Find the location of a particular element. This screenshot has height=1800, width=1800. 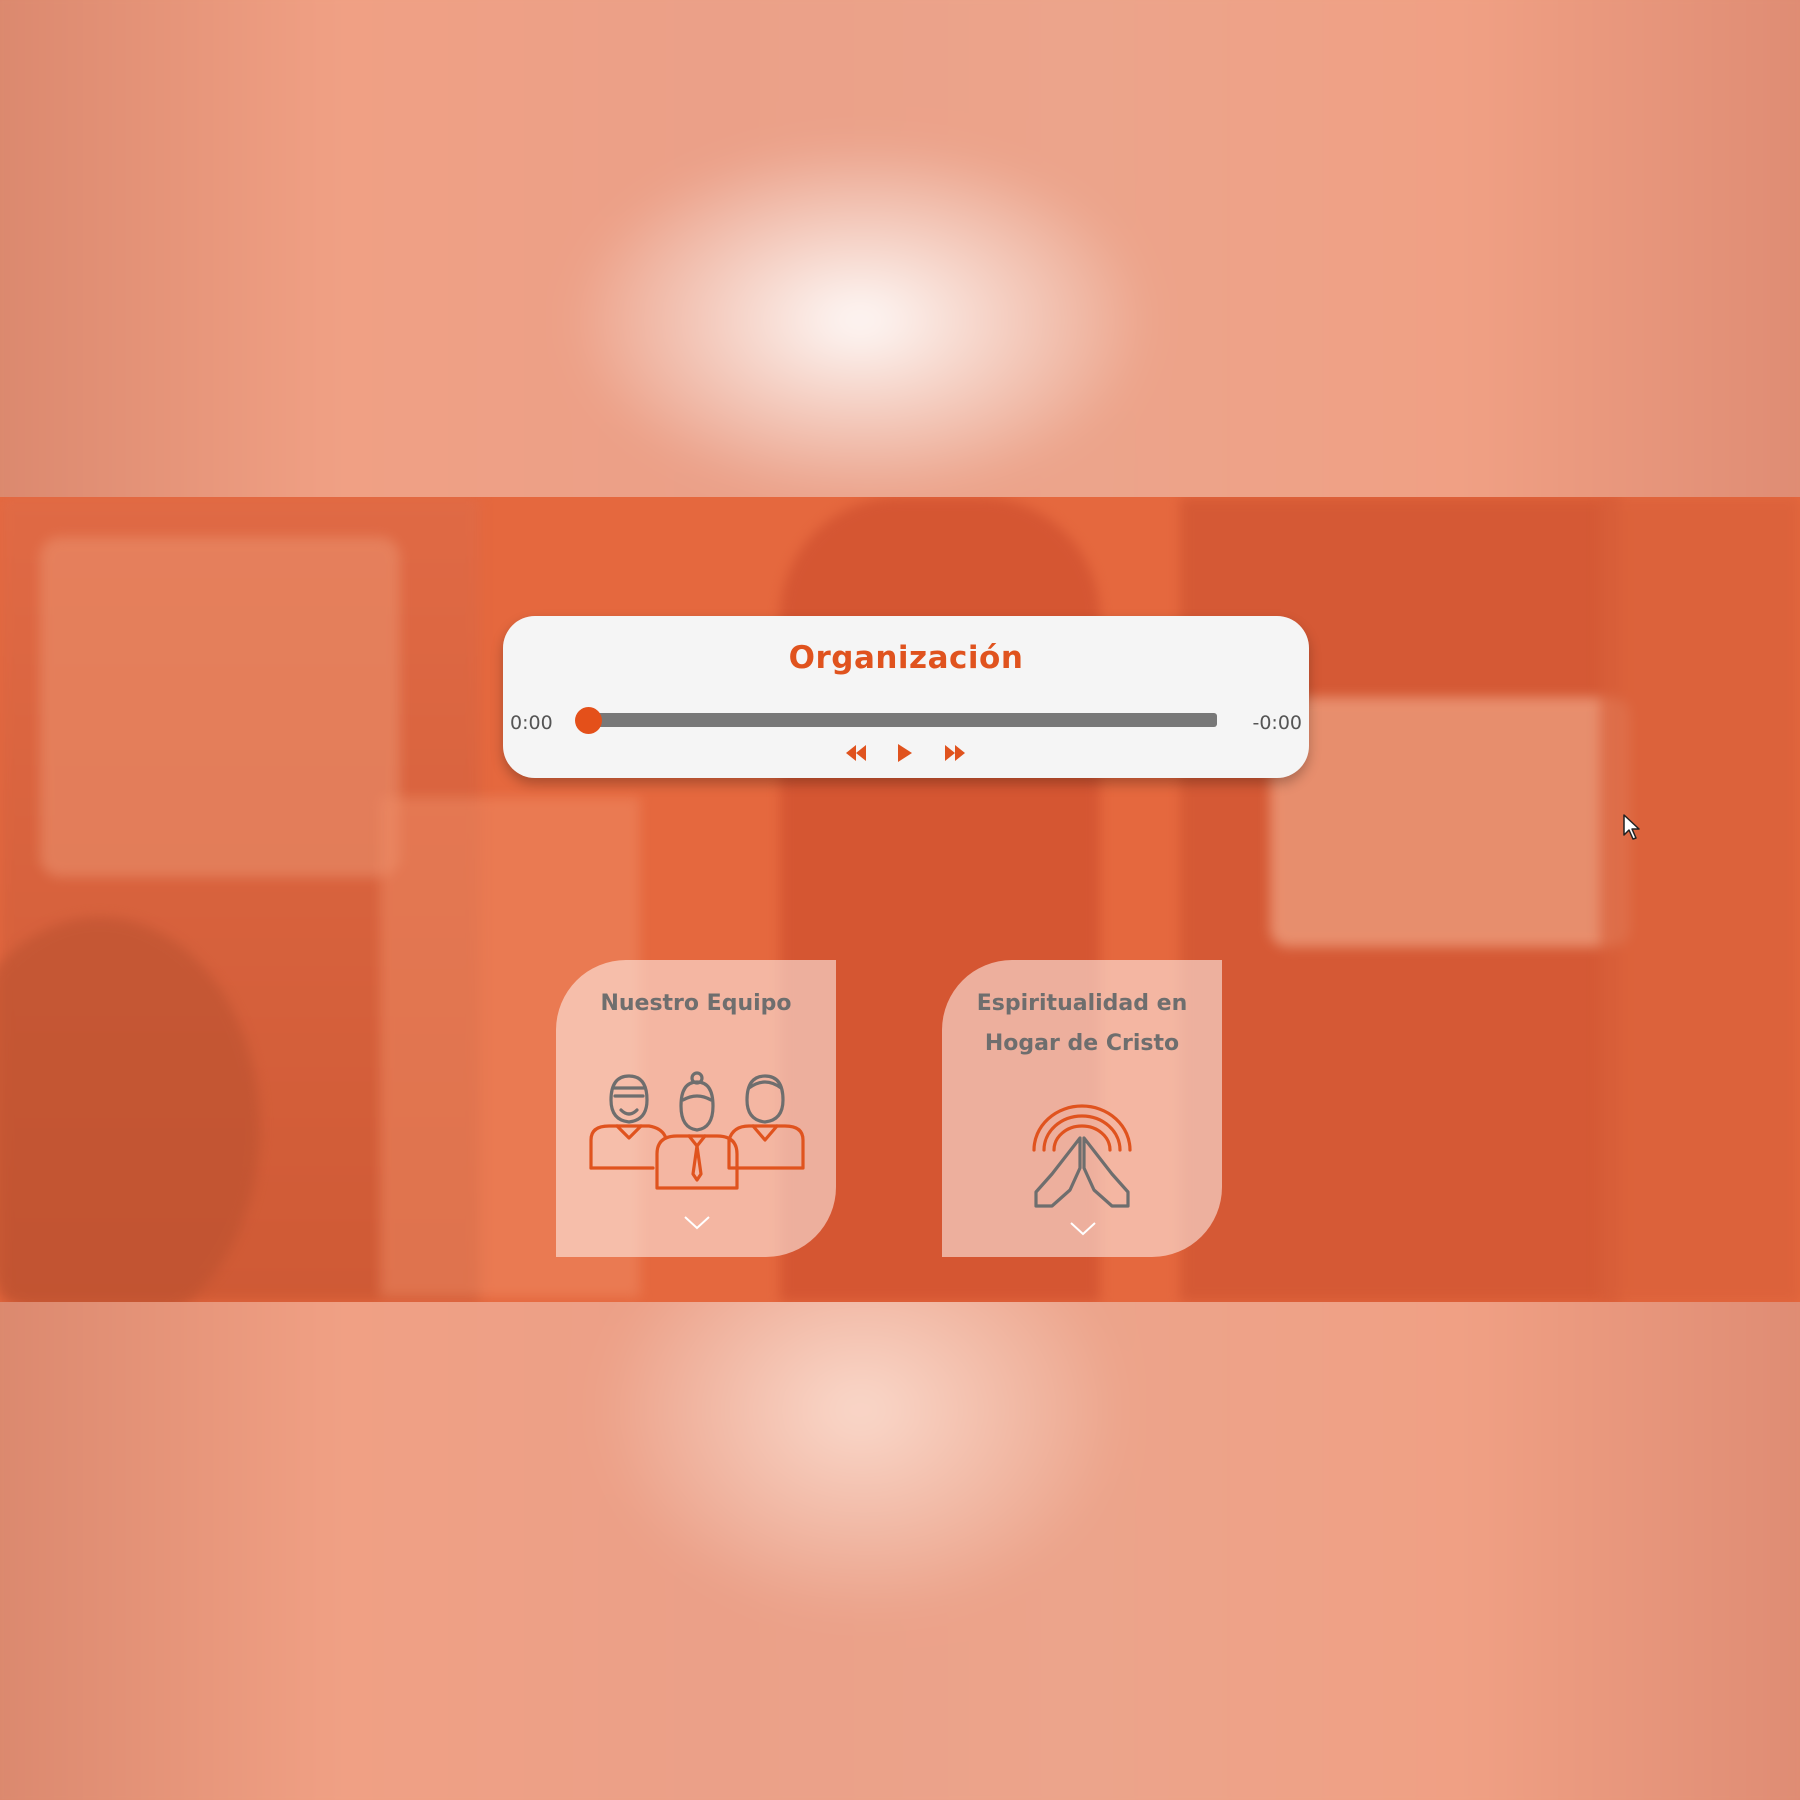

mouse-cursor-icon is located at coordinates (1632, 829).